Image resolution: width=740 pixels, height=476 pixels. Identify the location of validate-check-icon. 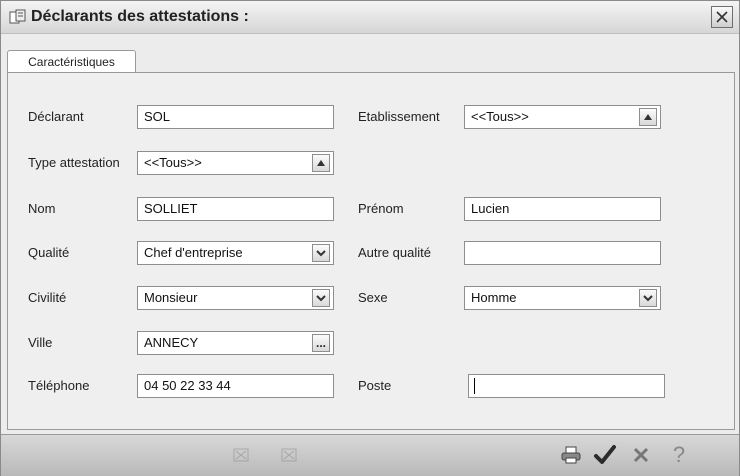
(605, 455).